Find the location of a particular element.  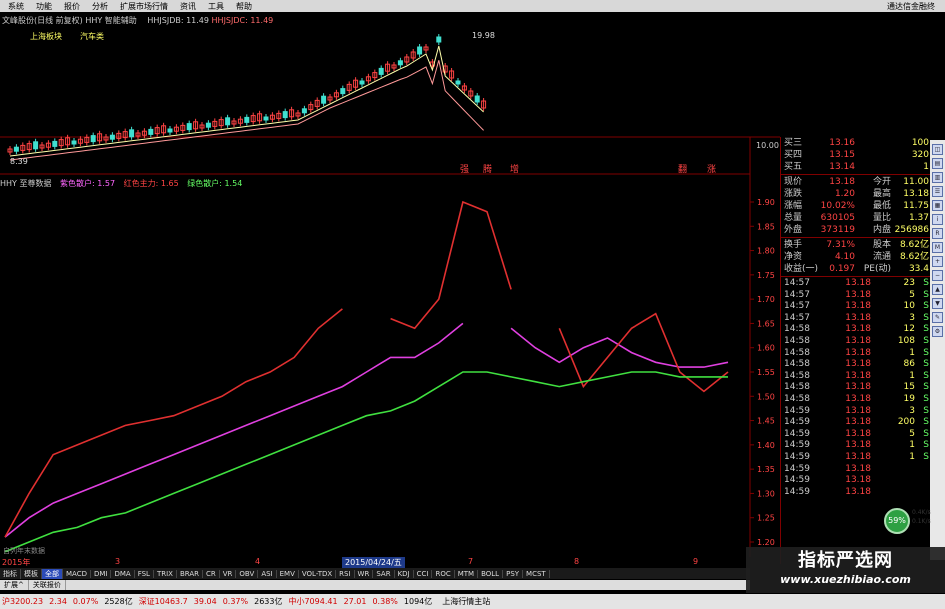

menu-item-system: 系统 is located at coordinates (16, 6).